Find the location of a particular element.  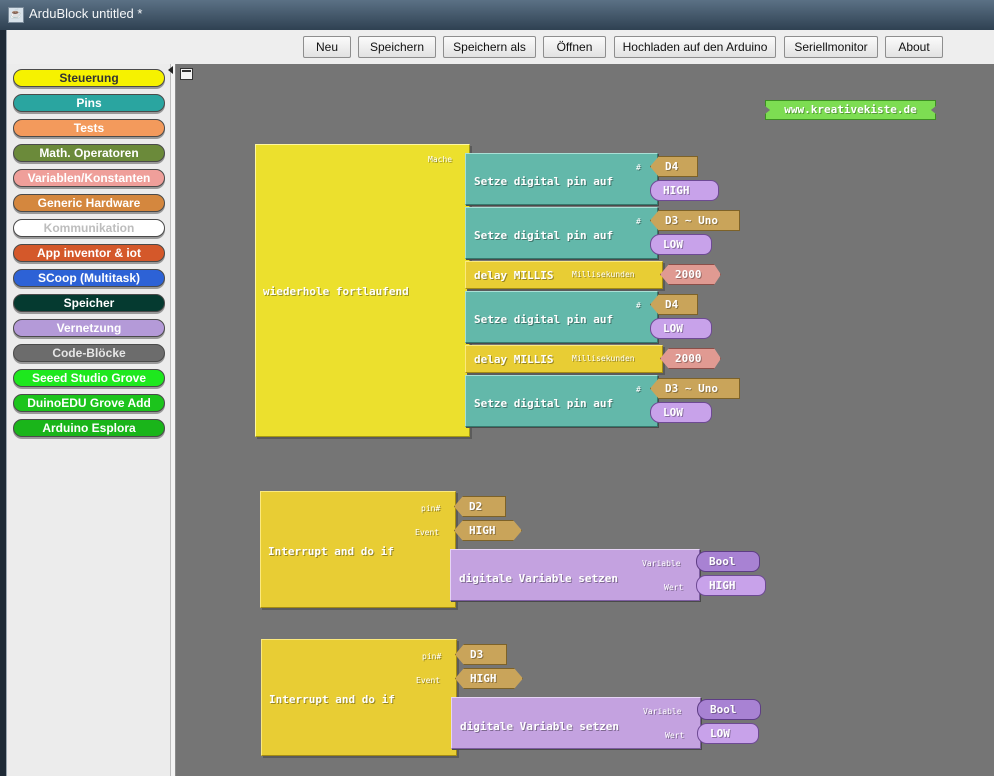

category-app-inventor-iot: App inventor & iot is located at coordinates (89, 253).